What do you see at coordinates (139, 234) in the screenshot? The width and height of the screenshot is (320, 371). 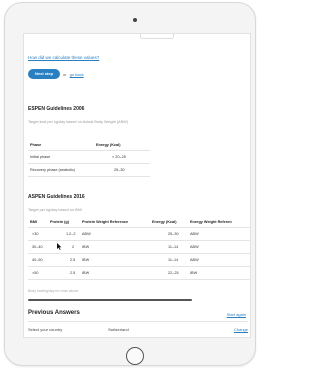 I see `table-row: <30 1.2–2 ABW 25–30 ABW` at bounding box center [139, 234].